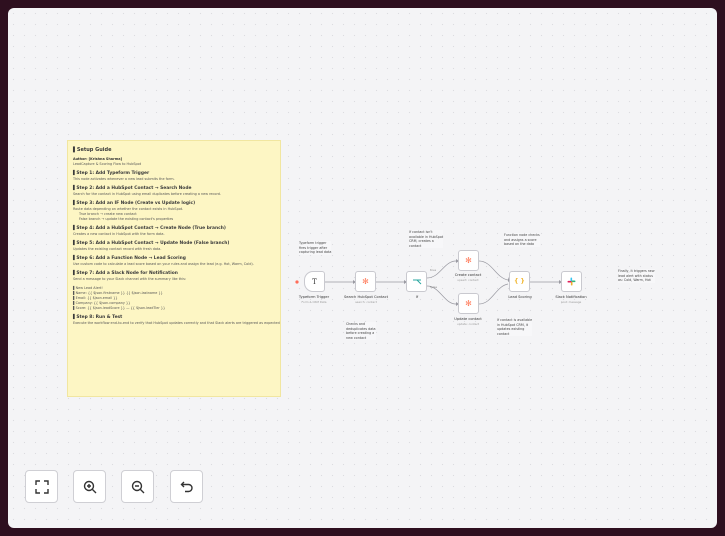 This screenshot has width=725, height=536. Describe the element at coordinates (297, 282) in the screenshot. I see `trigger-indicator` at that location.